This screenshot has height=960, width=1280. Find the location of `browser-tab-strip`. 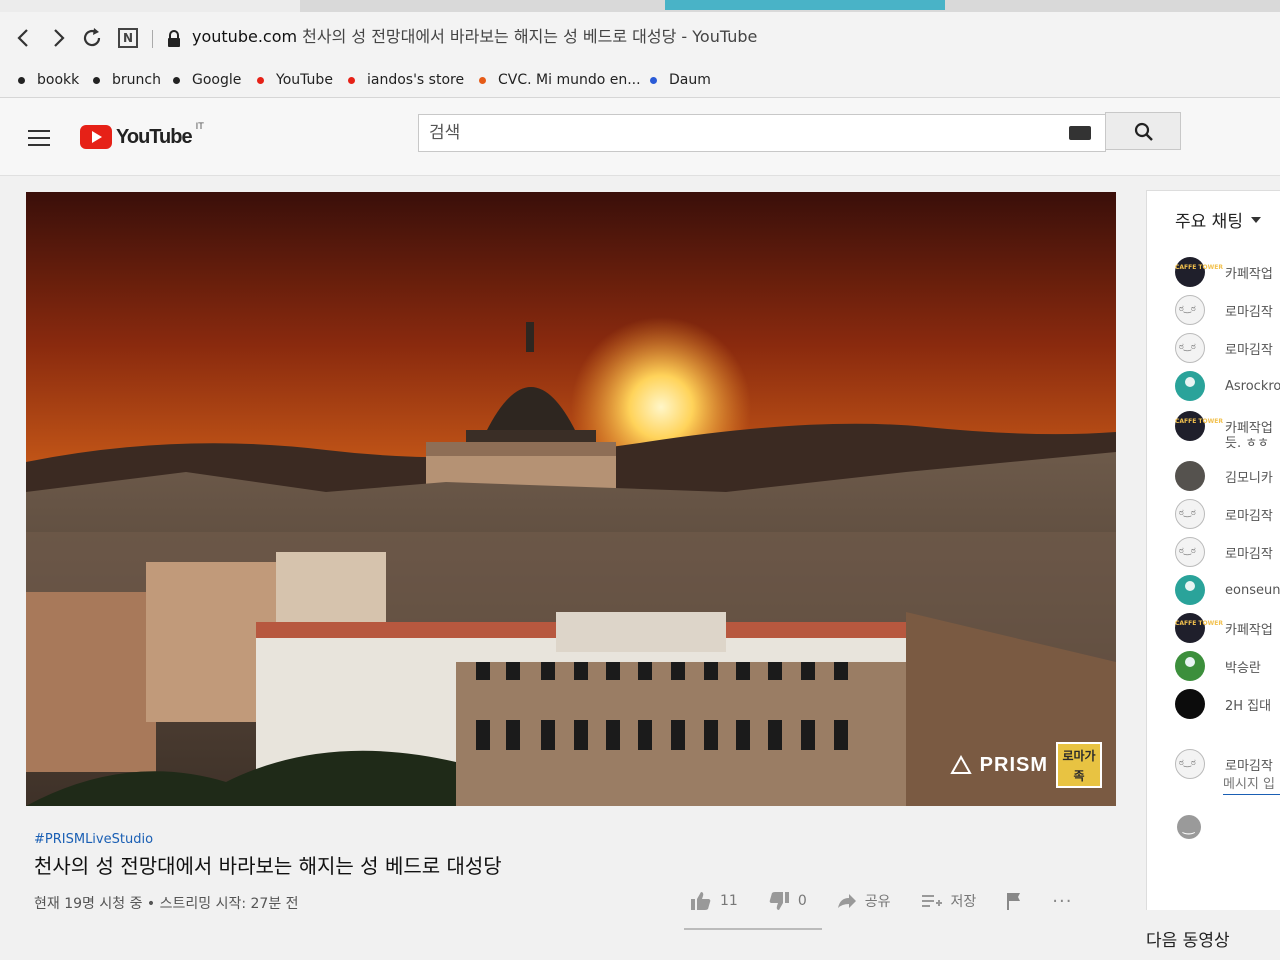

browser-tab-strip is located at coordinates (640, 6).